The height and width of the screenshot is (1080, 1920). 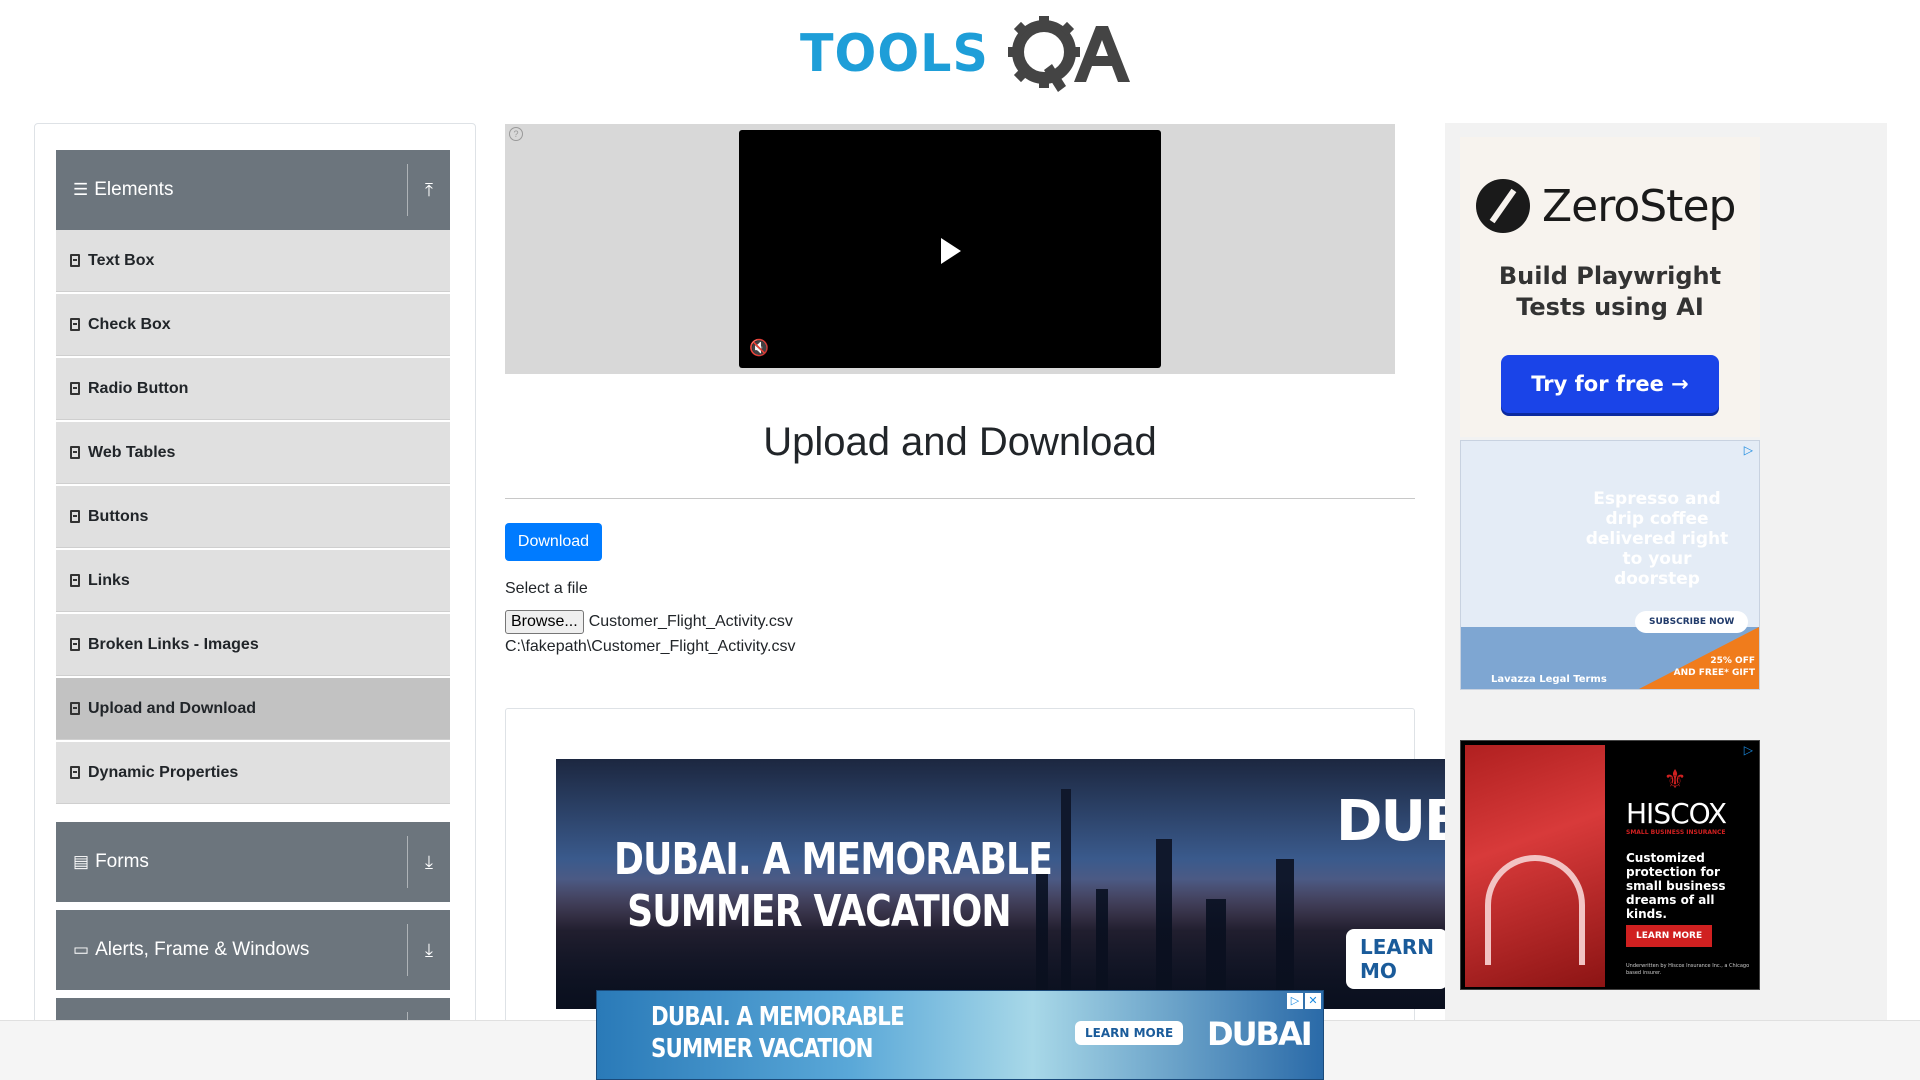 I want to click on sidebar-item-label: Links, so click(x=109, y=580).